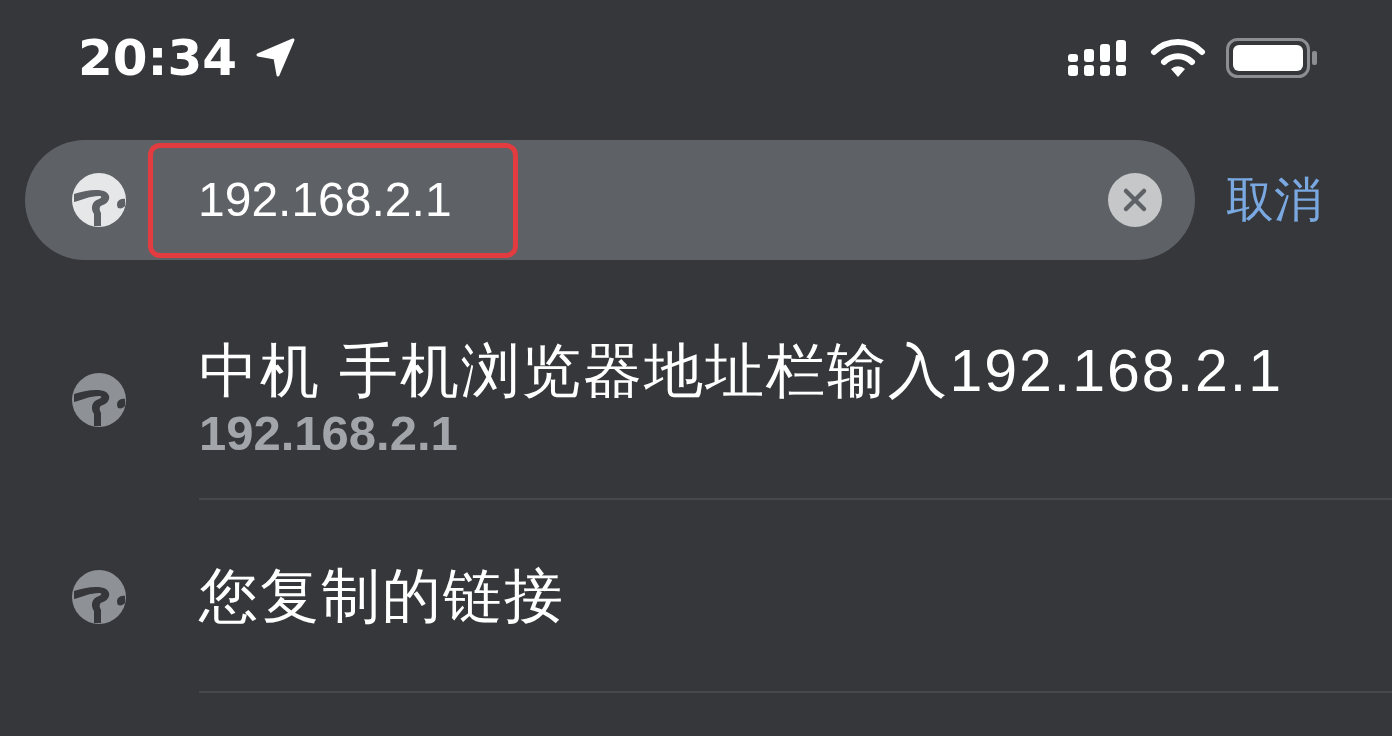 This screenshot has width=1392, height=736. I want to click on close-icon, so click(1135, 200).